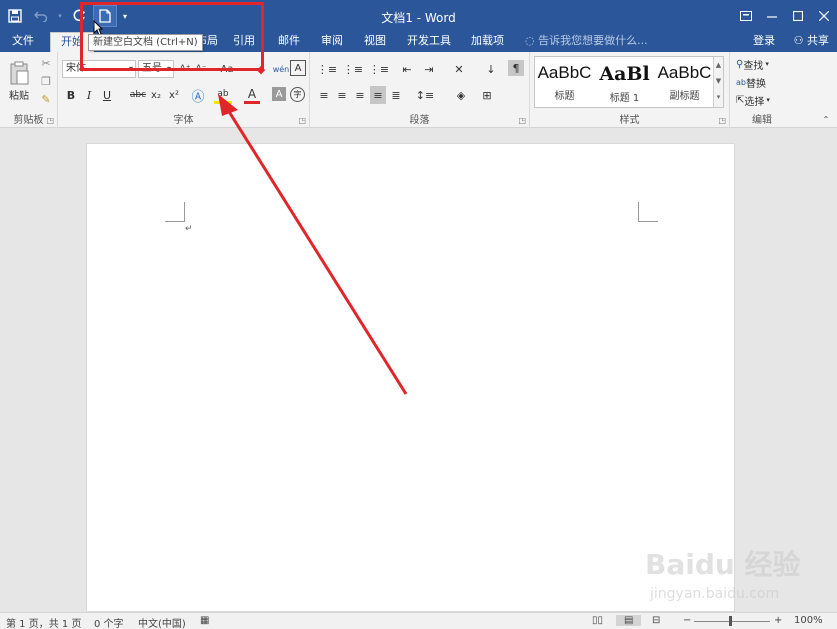 This screenshot has height=629, width=837. I want to click on language-indicator: 中文(中国), so click(162, 622).